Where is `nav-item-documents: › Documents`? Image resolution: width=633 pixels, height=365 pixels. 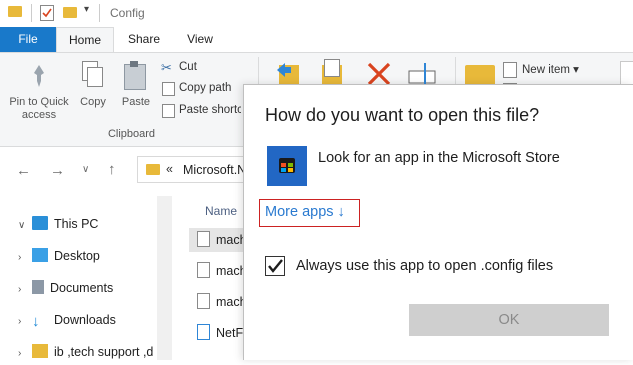
nav-item-documents: › Documents is located at coordinates (65, 288).